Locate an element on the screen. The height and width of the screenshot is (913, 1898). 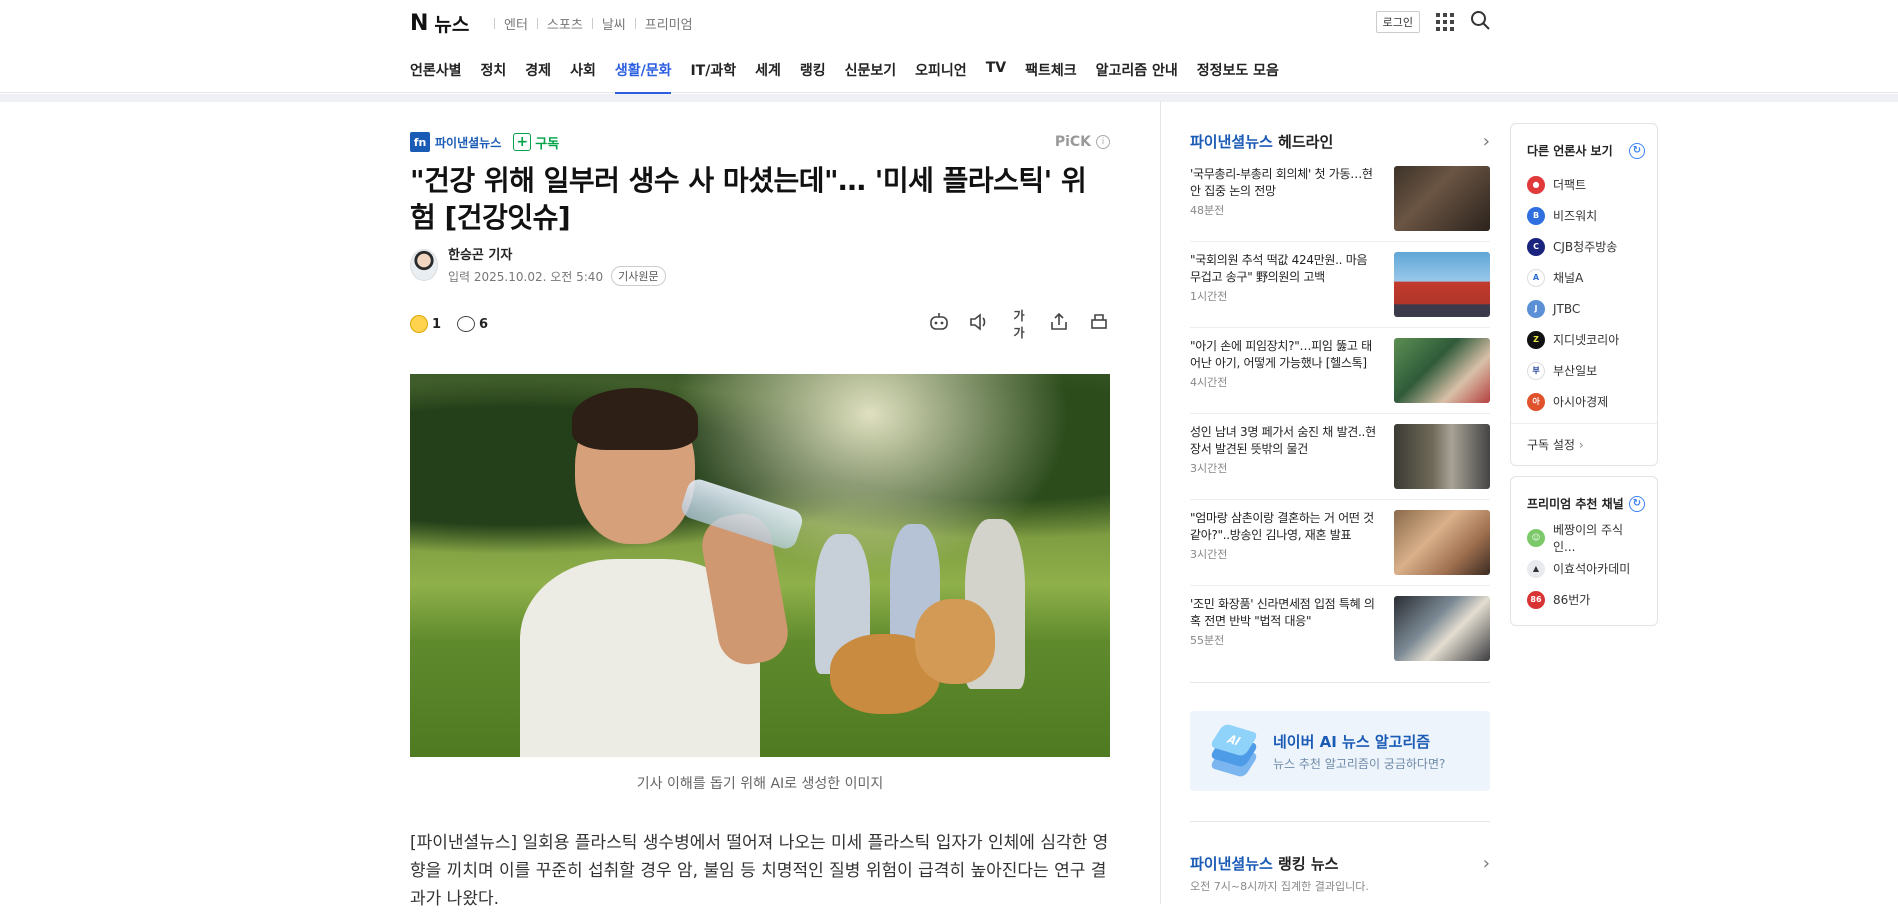
press-item: ● 더팩트 is located at coordinates (1586, 184).